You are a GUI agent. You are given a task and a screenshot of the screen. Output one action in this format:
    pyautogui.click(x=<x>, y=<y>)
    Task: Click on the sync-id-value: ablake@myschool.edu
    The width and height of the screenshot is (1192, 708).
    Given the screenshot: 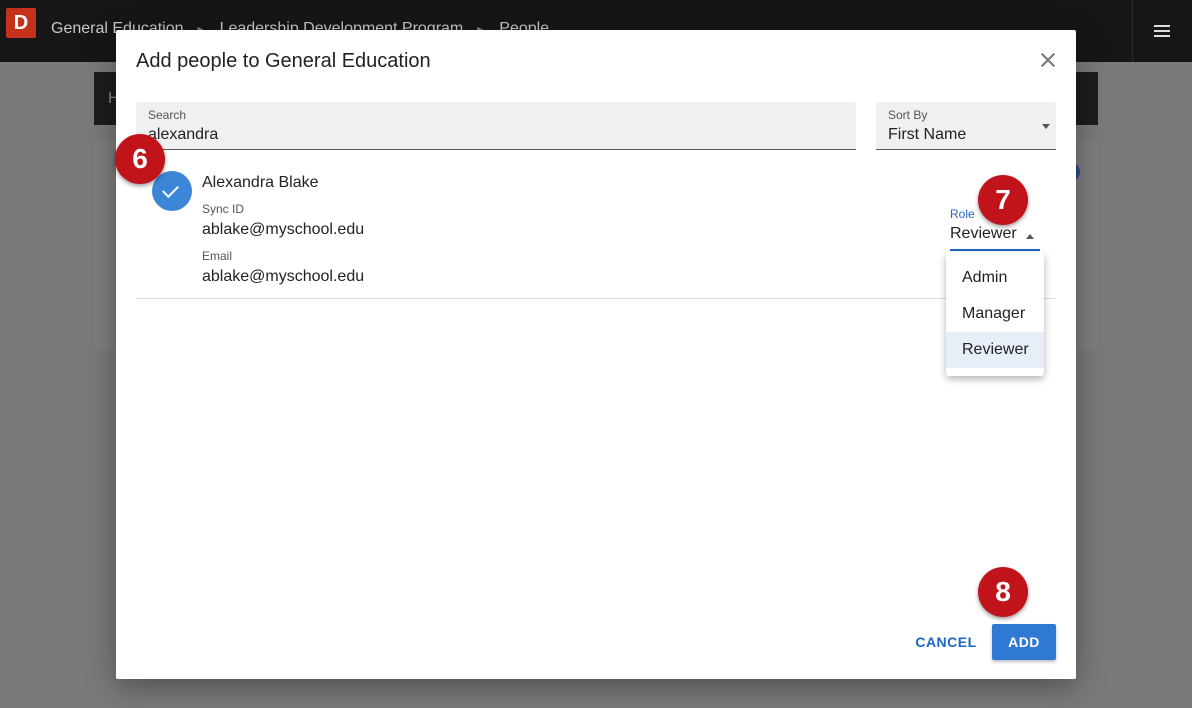 What is the action you would take?
    pyautogui.click(x=283, y=229)
    